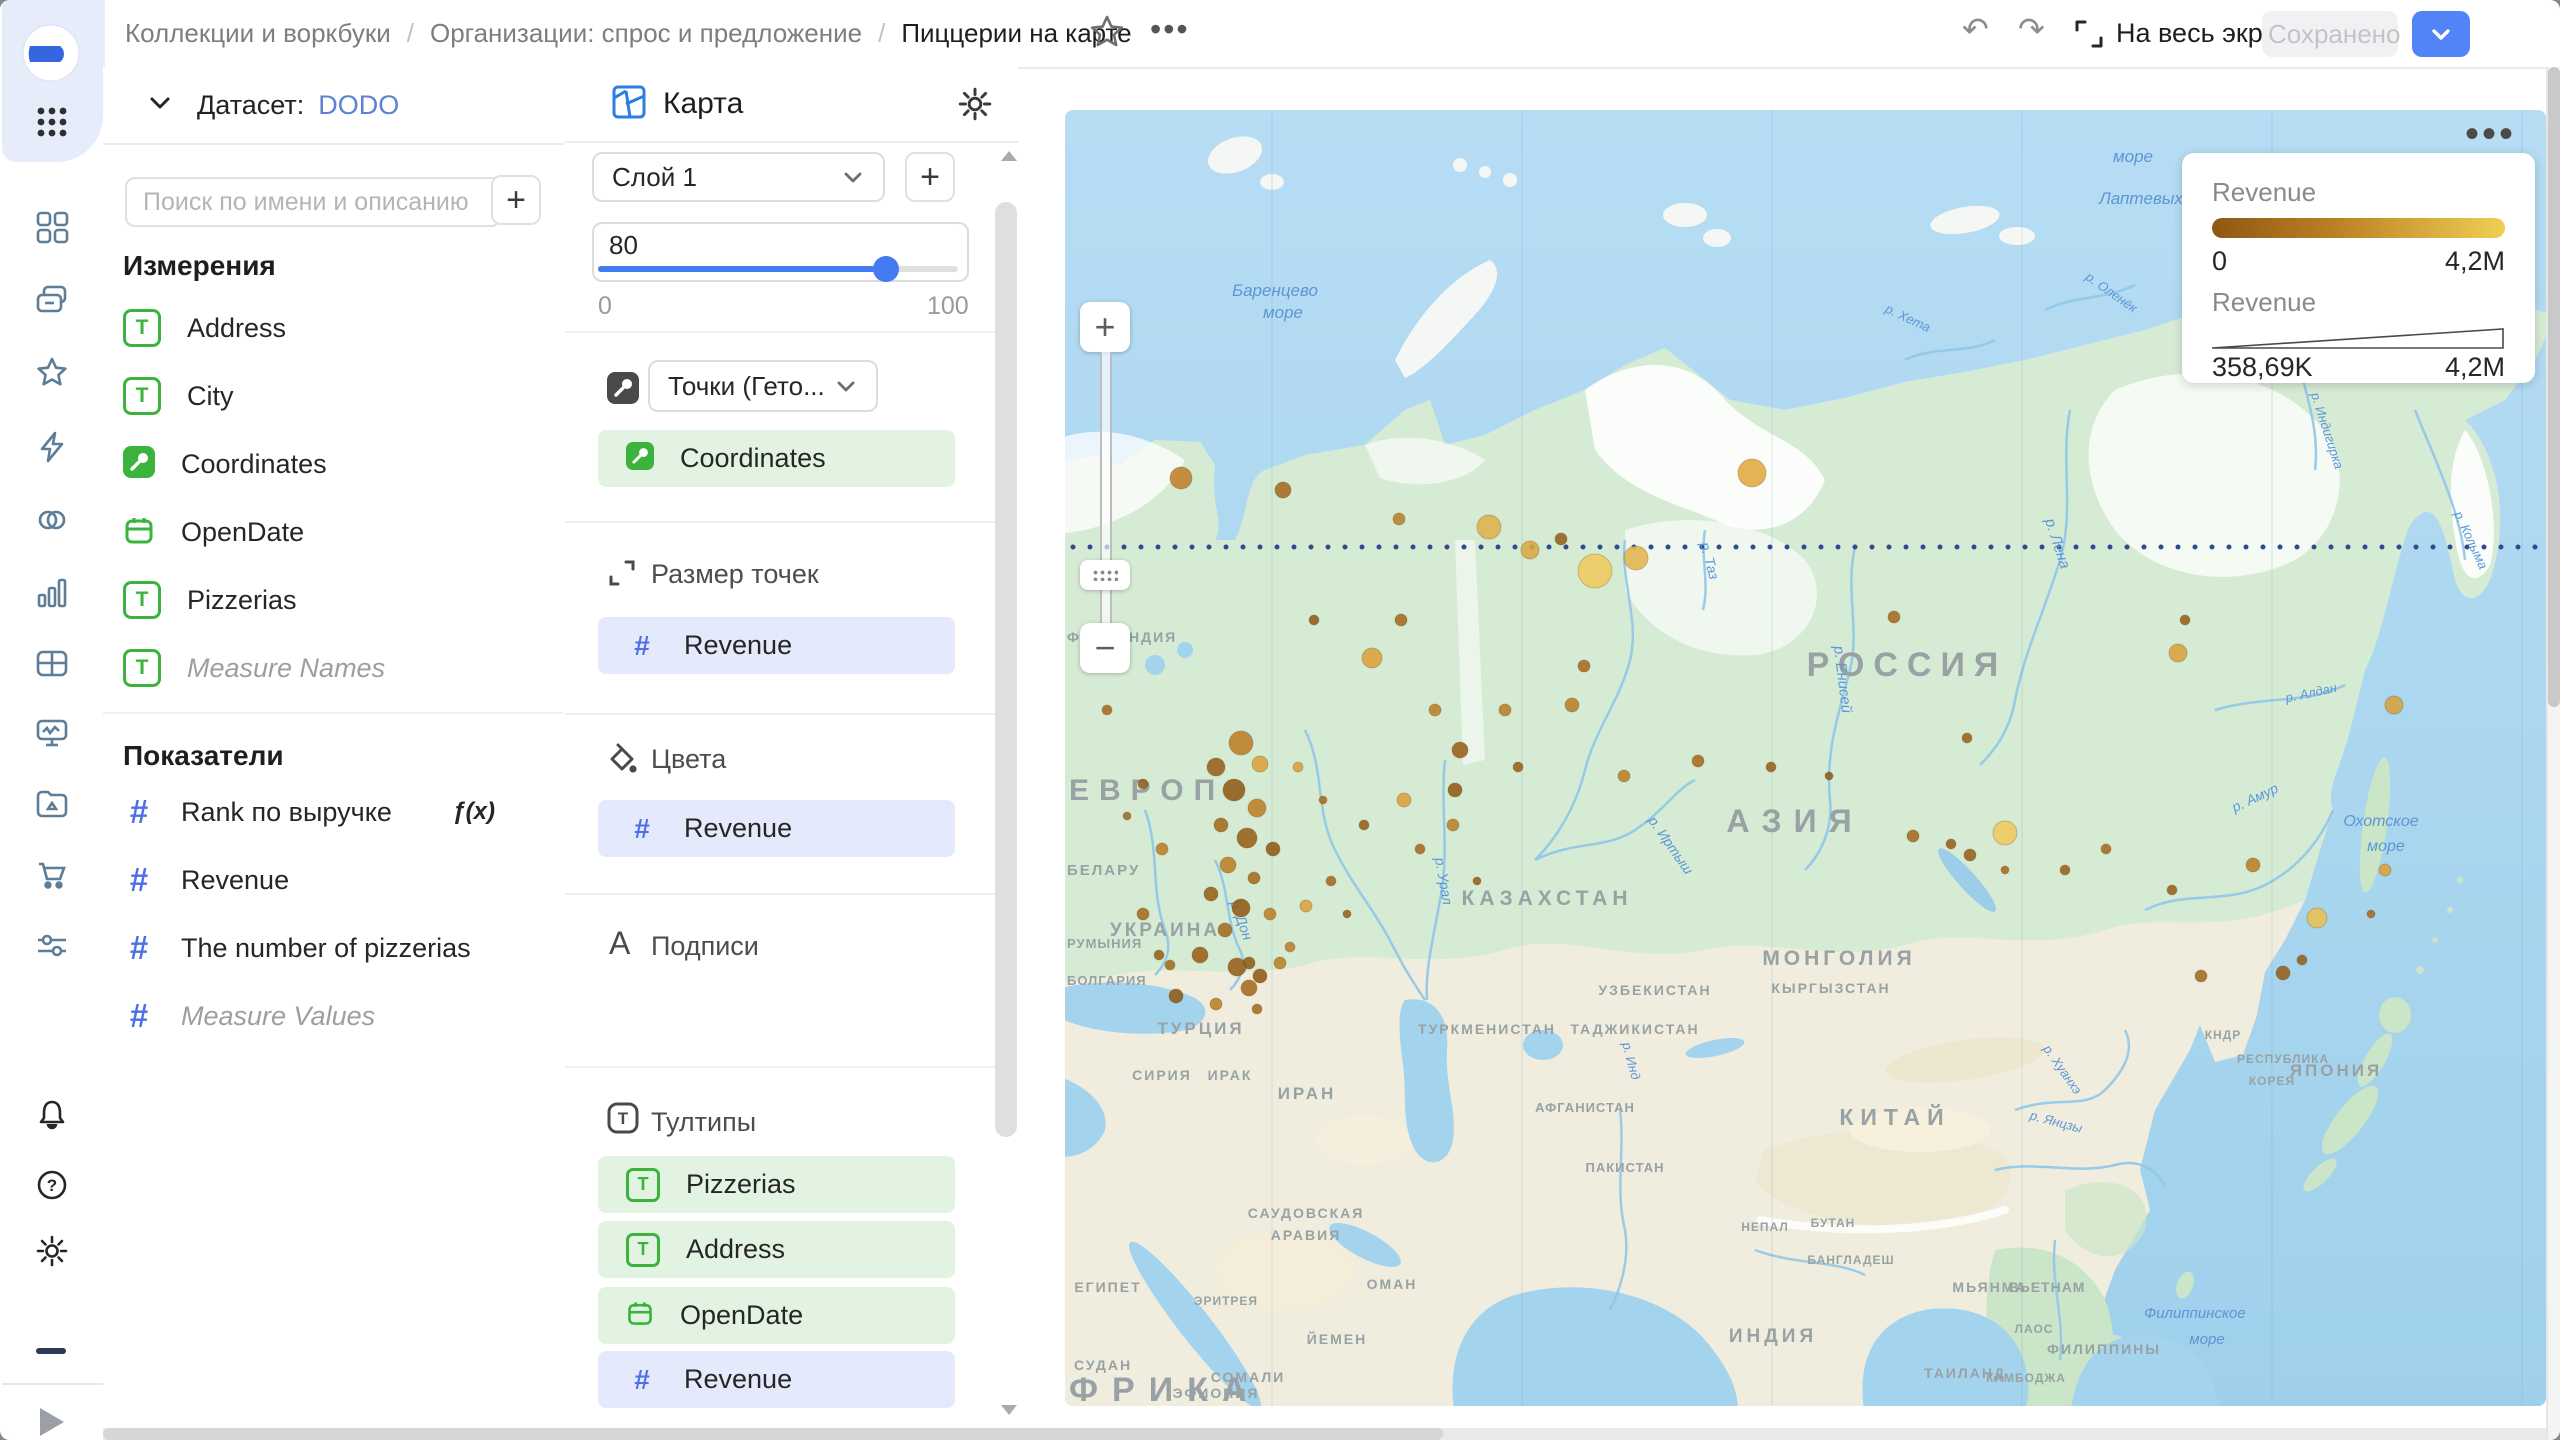 The height and width of the screenshot is (1440, 2560). Describe the element at coordinates (51, 55) in the screenshot. I see `datalens-logo` at that location.